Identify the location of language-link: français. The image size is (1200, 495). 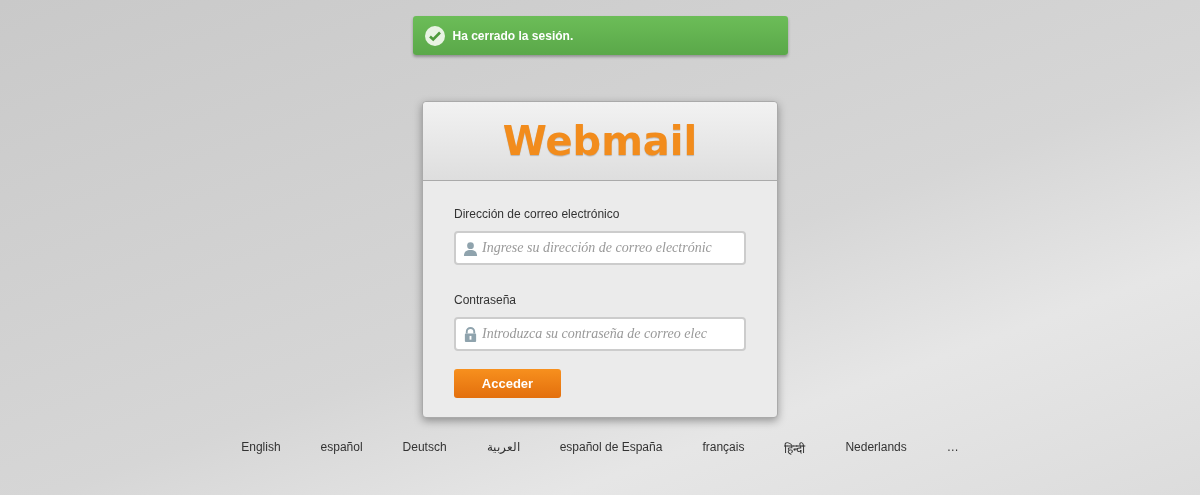
(723, 448).